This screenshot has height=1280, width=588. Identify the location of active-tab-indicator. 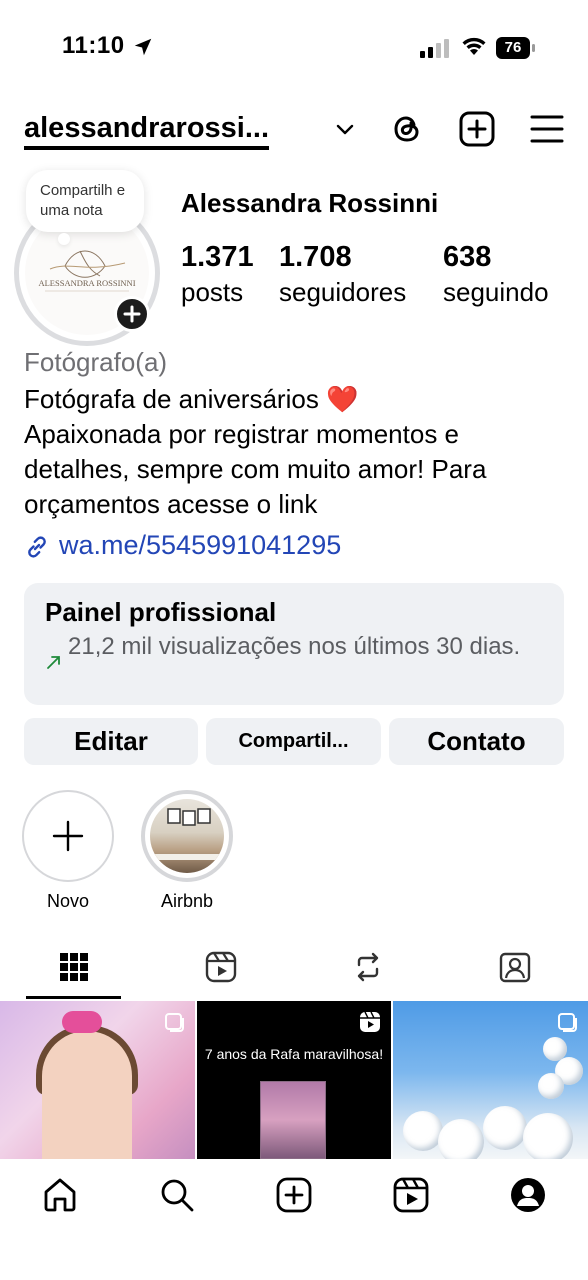
(73, 997).